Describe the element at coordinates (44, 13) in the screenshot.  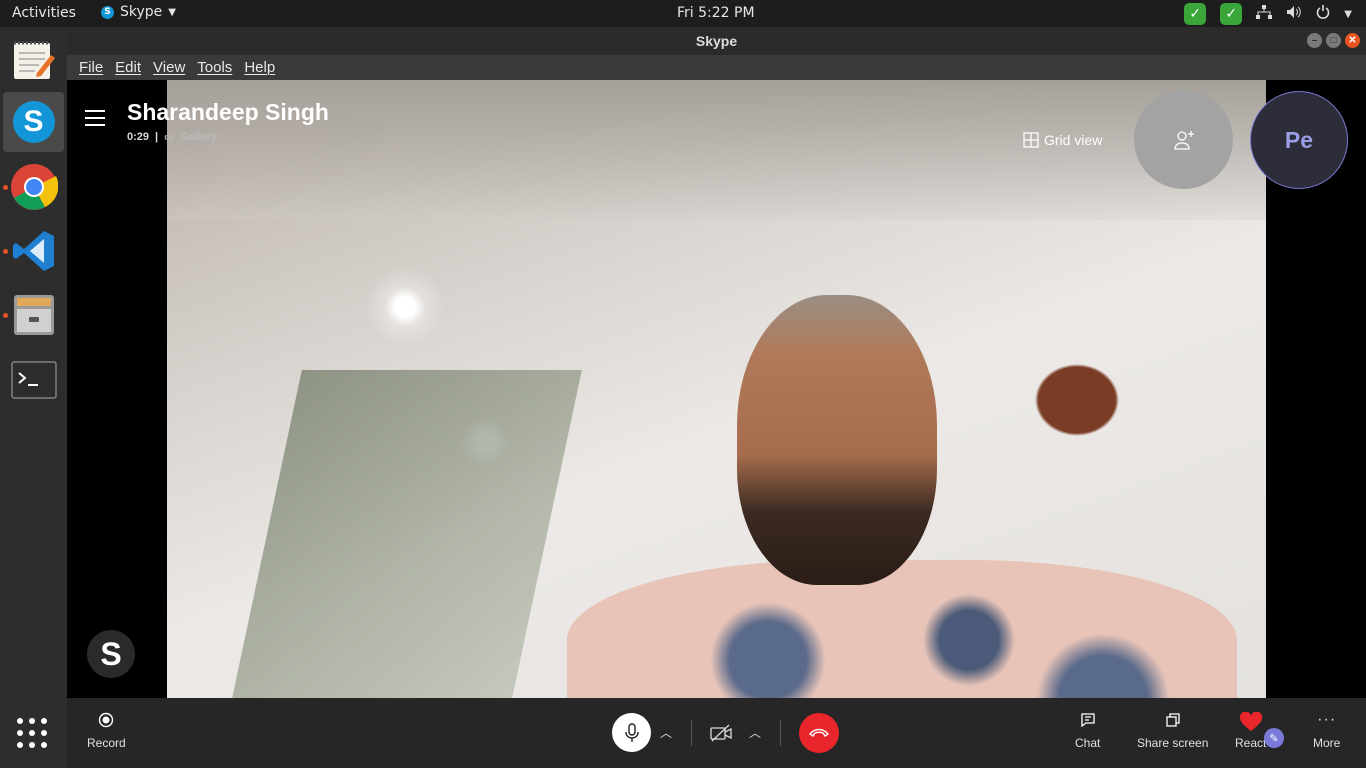
I see `activities-button: Activities` at that location.